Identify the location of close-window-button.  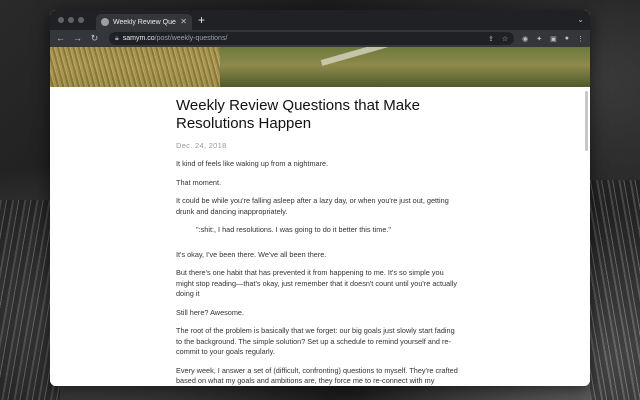
(61, 20).